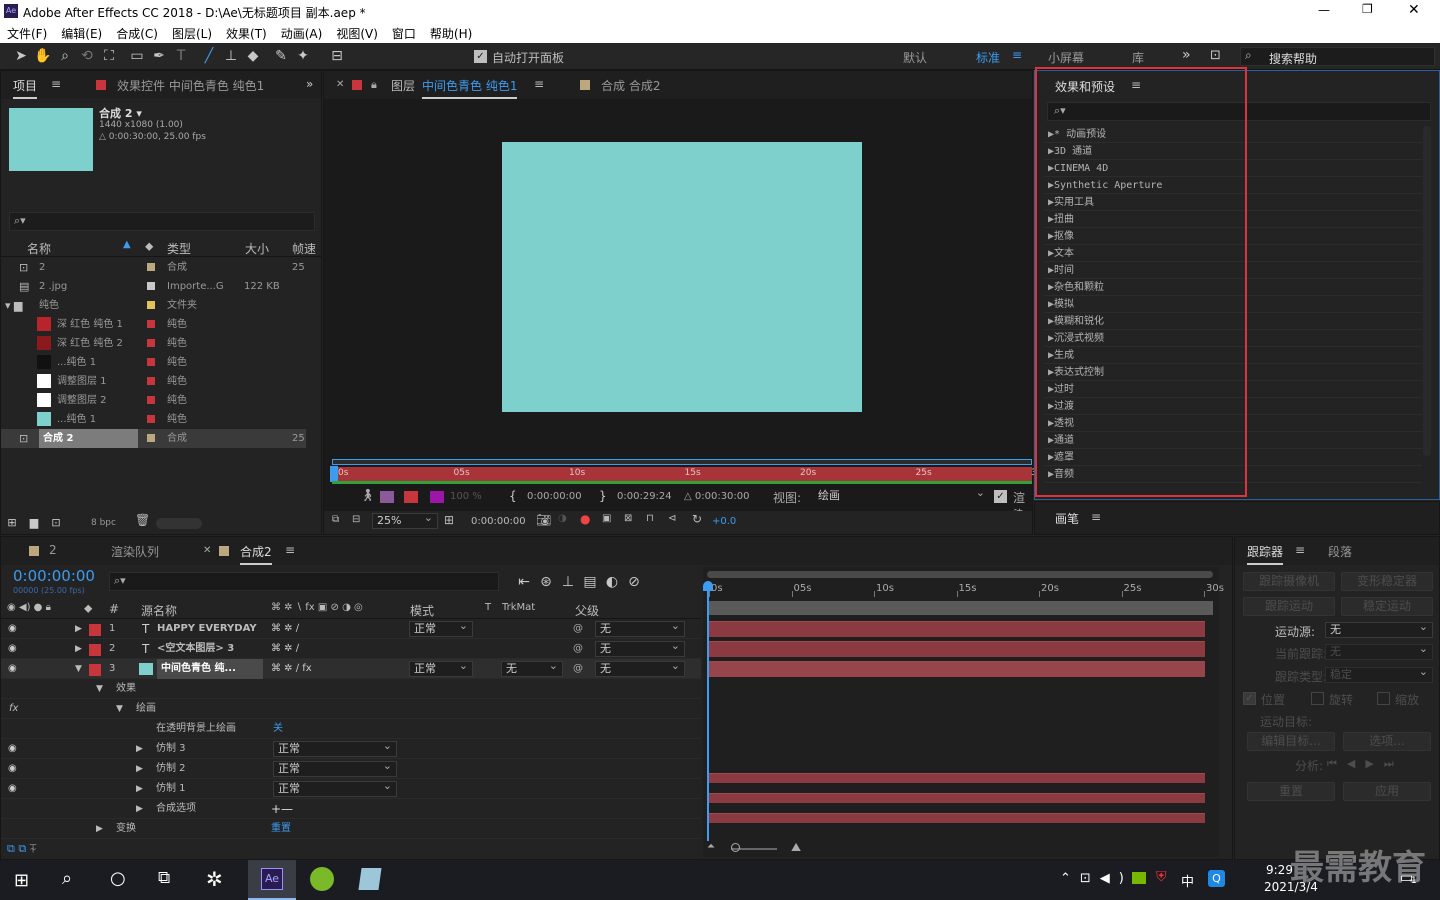 This screenshot has width=1440, height=900. I want to click on project-item: ⊡ 合成 2 合成 25, so click(153, 438).